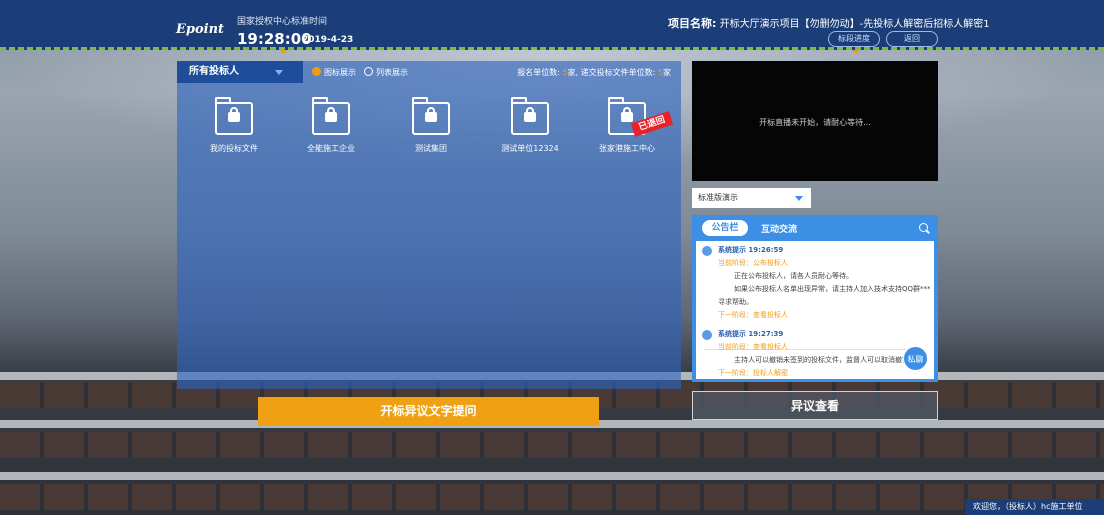 The height and width of the screenshot is (515, 1104). Describe the element at coordinates (753, 315) in the screenshot. I see `message-next-stage: 下一阶段：查看投标人` at that location.